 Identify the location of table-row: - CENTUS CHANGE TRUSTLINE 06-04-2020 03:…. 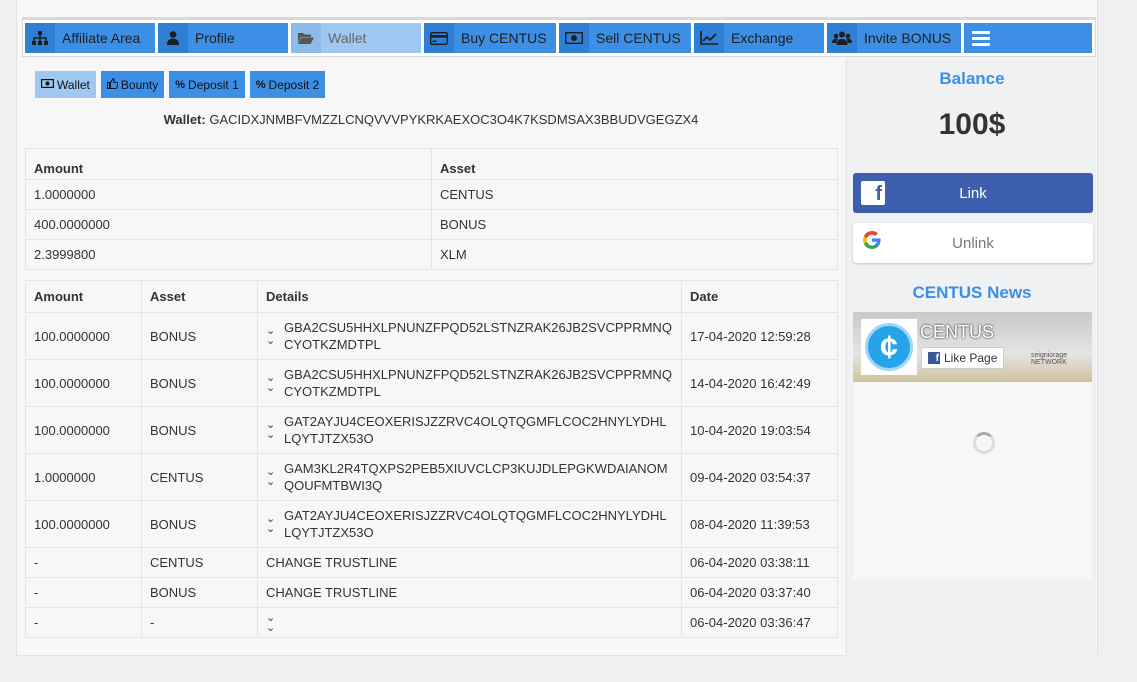
(431, 562).